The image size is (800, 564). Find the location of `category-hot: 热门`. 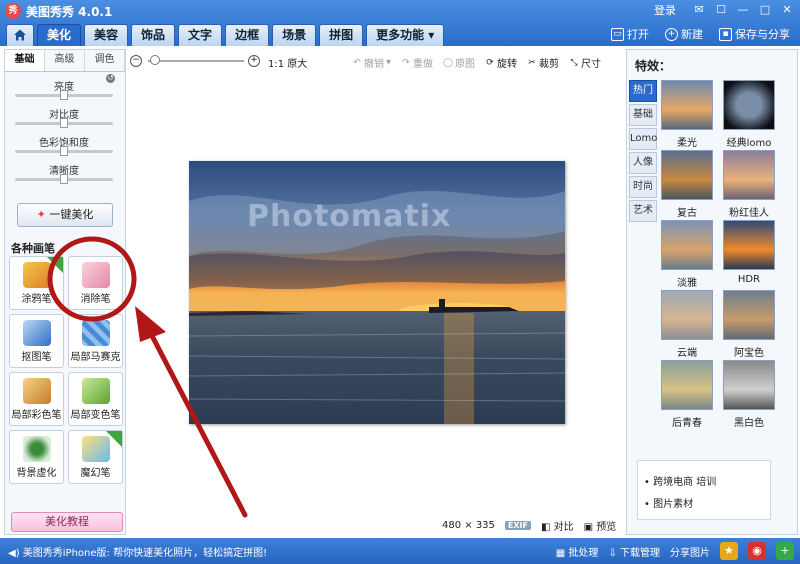

category-hot: 热门 is located at coordinates (643, 91).